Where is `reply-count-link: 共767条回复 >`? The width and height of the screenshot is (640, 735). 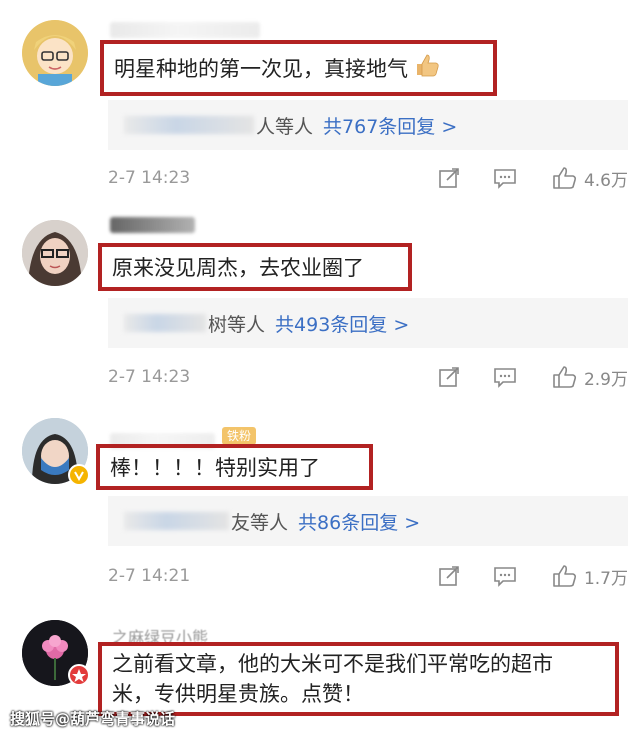 reply-count-link: 共767条回复 > is located at coordinates (390, 125).